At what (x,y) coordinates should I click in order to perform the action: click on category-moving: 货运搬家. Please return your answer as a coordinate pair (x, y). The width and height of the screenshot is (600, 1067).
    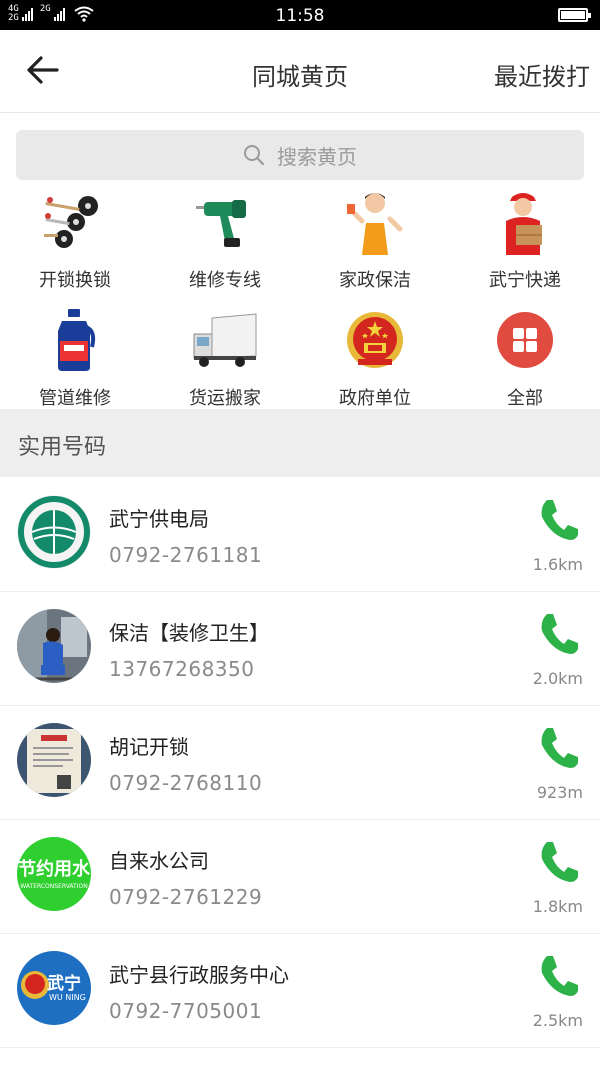
    Looking at the image, I should click on (225, 357).